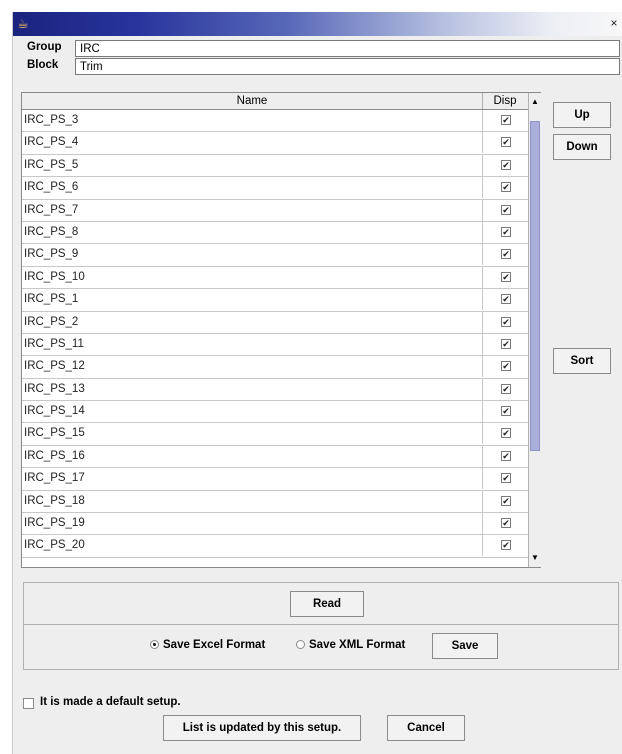 The width and height of the screenshot is (622, 754). Describe the element at coordinates (614, 24) in the screenshot. I see `close-button: ×` at that location.